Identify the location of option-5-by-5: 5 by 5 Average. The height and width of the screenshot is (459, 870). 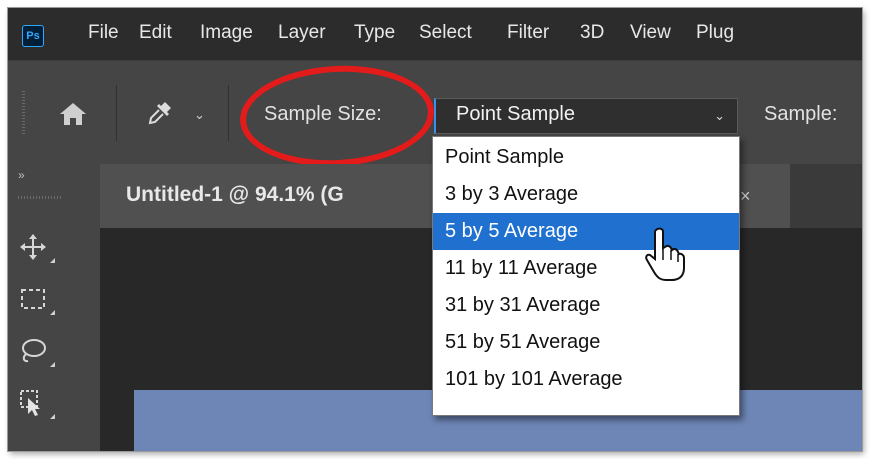
(586, 231).